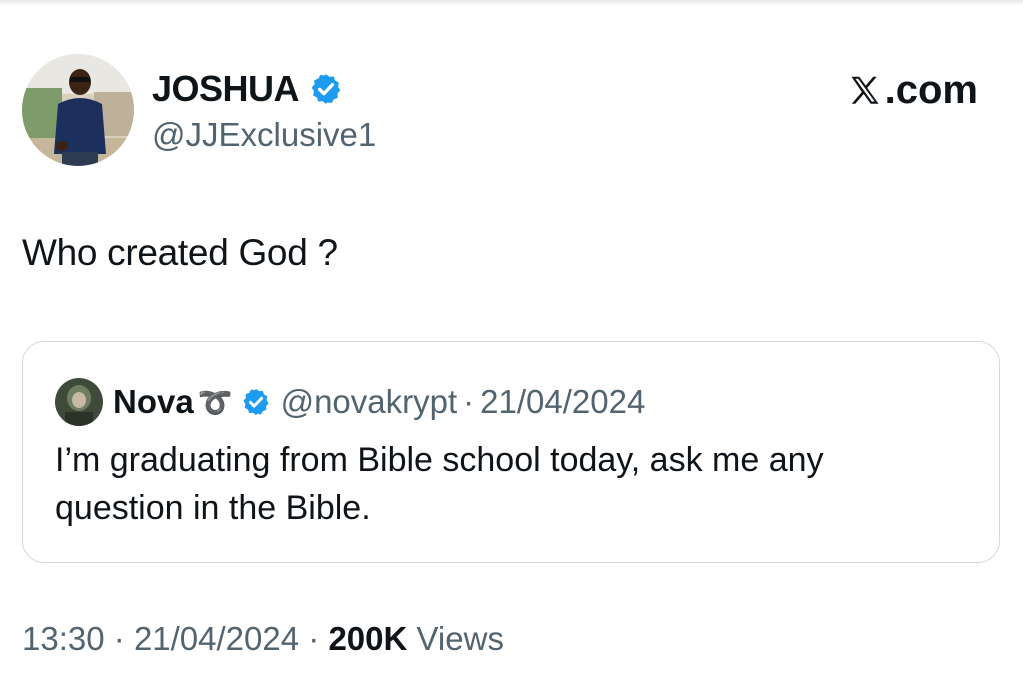  I want to click on verified-badge-icon, so click(326, 89).